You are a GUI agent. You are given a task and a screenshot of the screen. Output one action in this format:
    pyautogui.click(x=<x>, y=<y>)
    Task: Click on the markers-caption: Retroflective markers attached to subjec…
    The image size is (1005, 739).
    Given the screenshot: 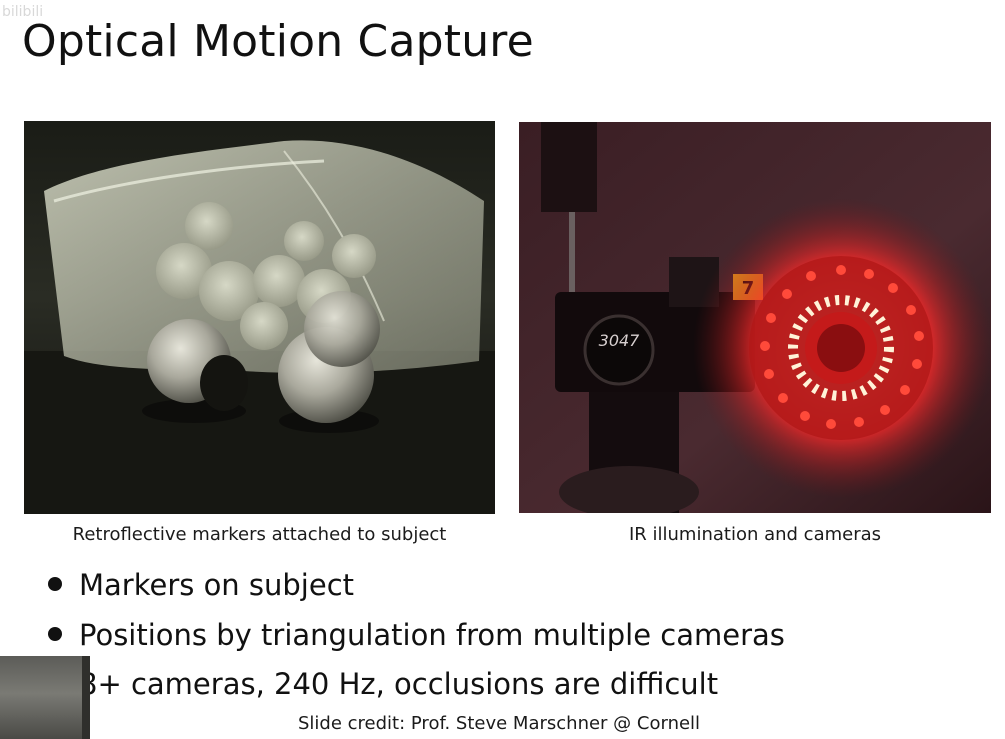 What is the action you would take?
    pyautogui.click(x=259, y=534)
    